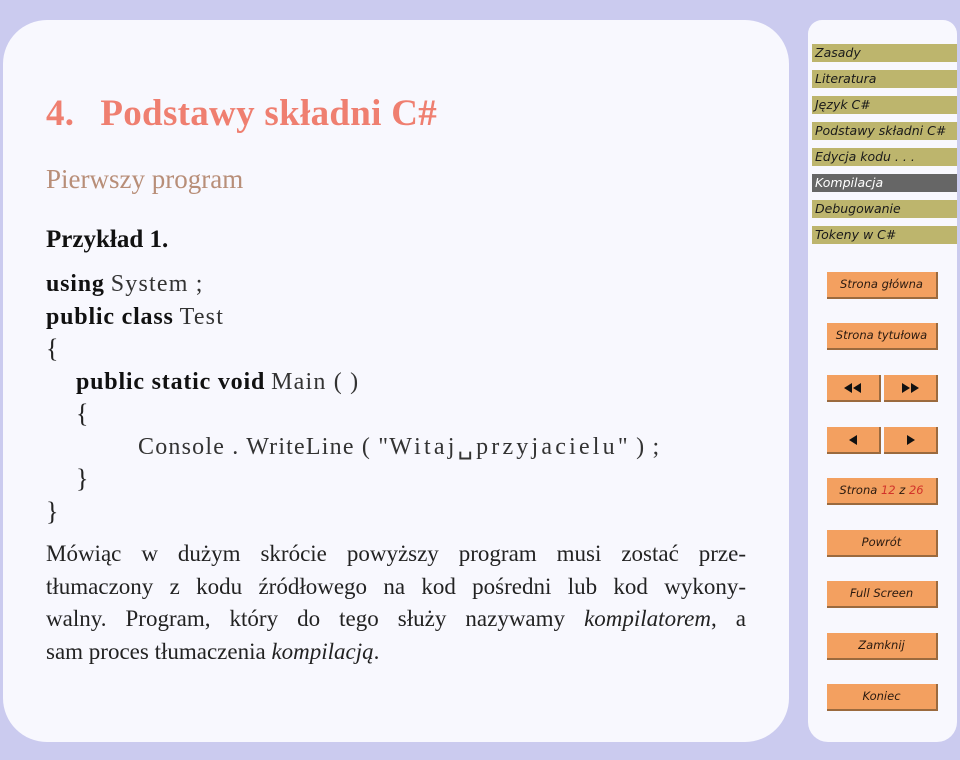  I want to click on code-text: System ;, so click(157, 284).